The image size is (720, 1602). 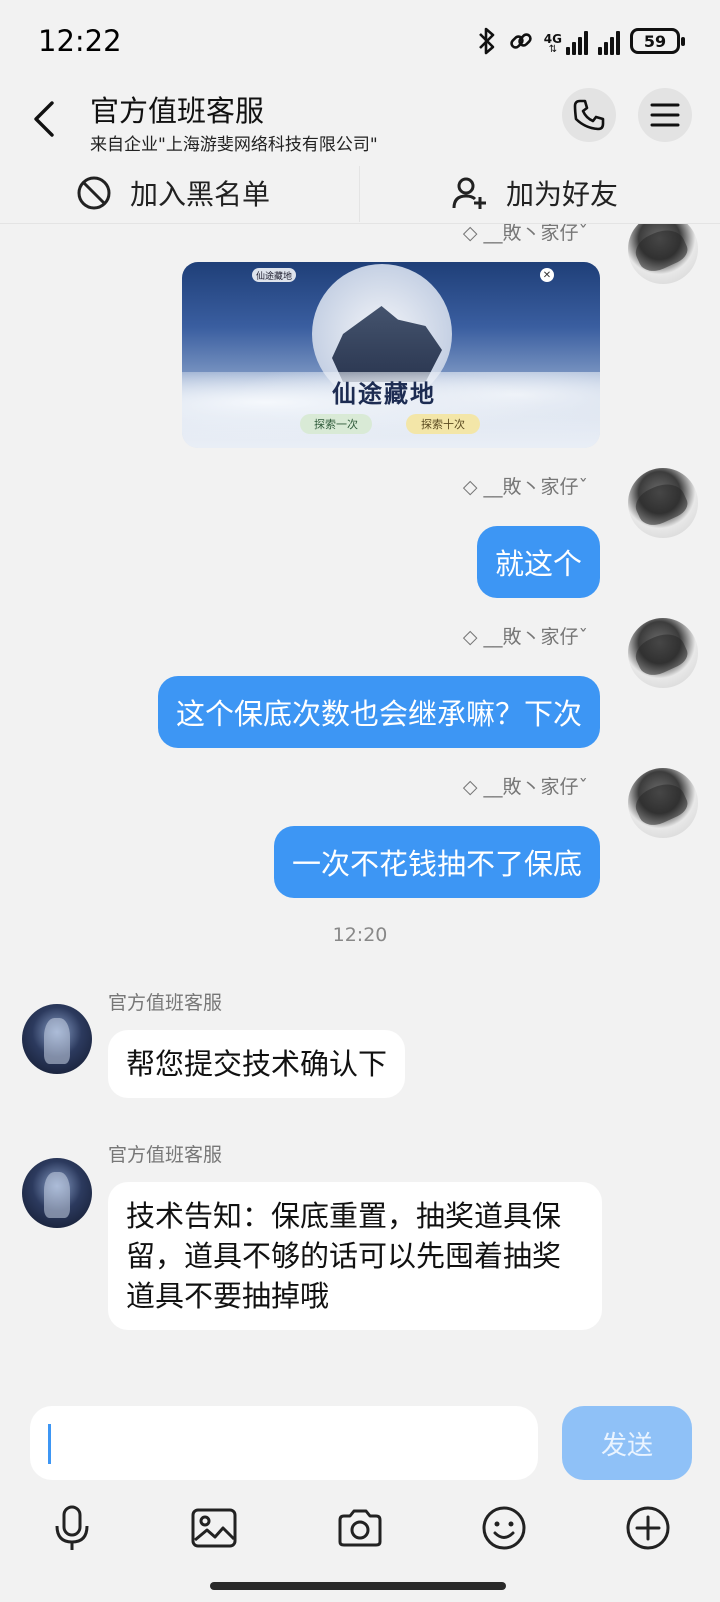 I want to click on status-time: 12:22, so click(x=80, y=41).